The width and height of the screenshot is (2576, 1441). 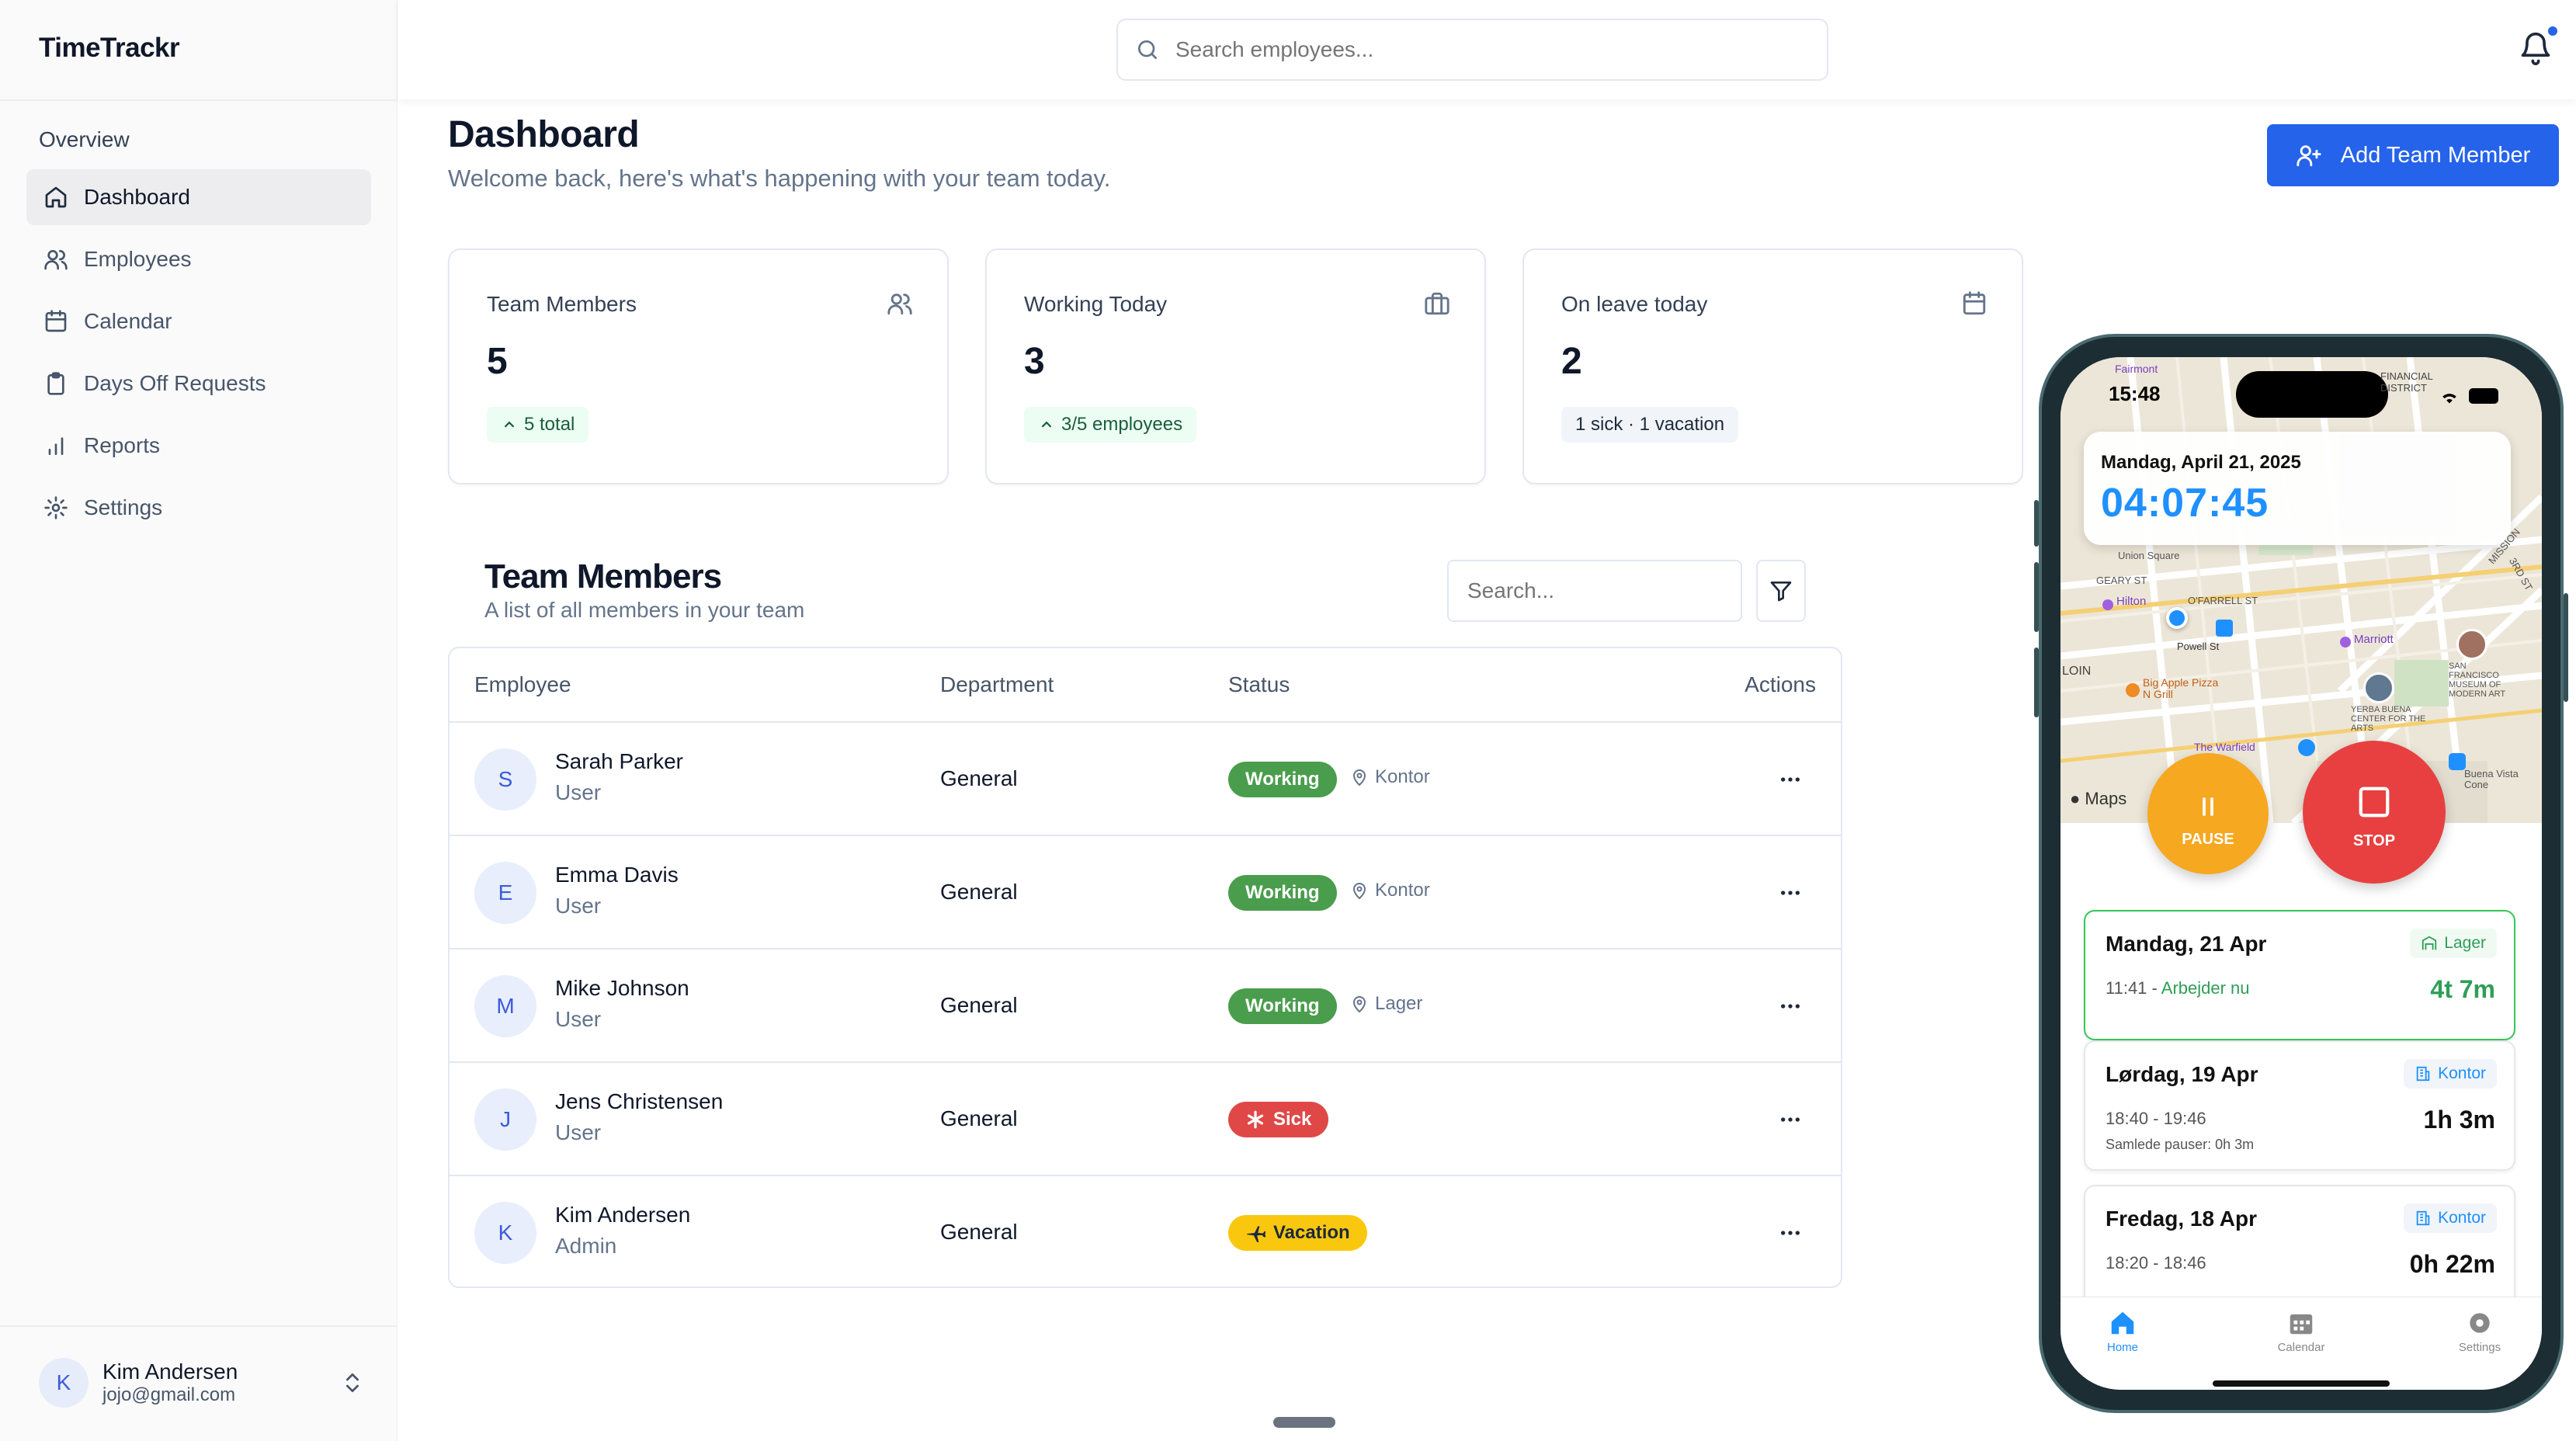 I want to click on pause-label: PAUSE, so click(x=2208, y=839).